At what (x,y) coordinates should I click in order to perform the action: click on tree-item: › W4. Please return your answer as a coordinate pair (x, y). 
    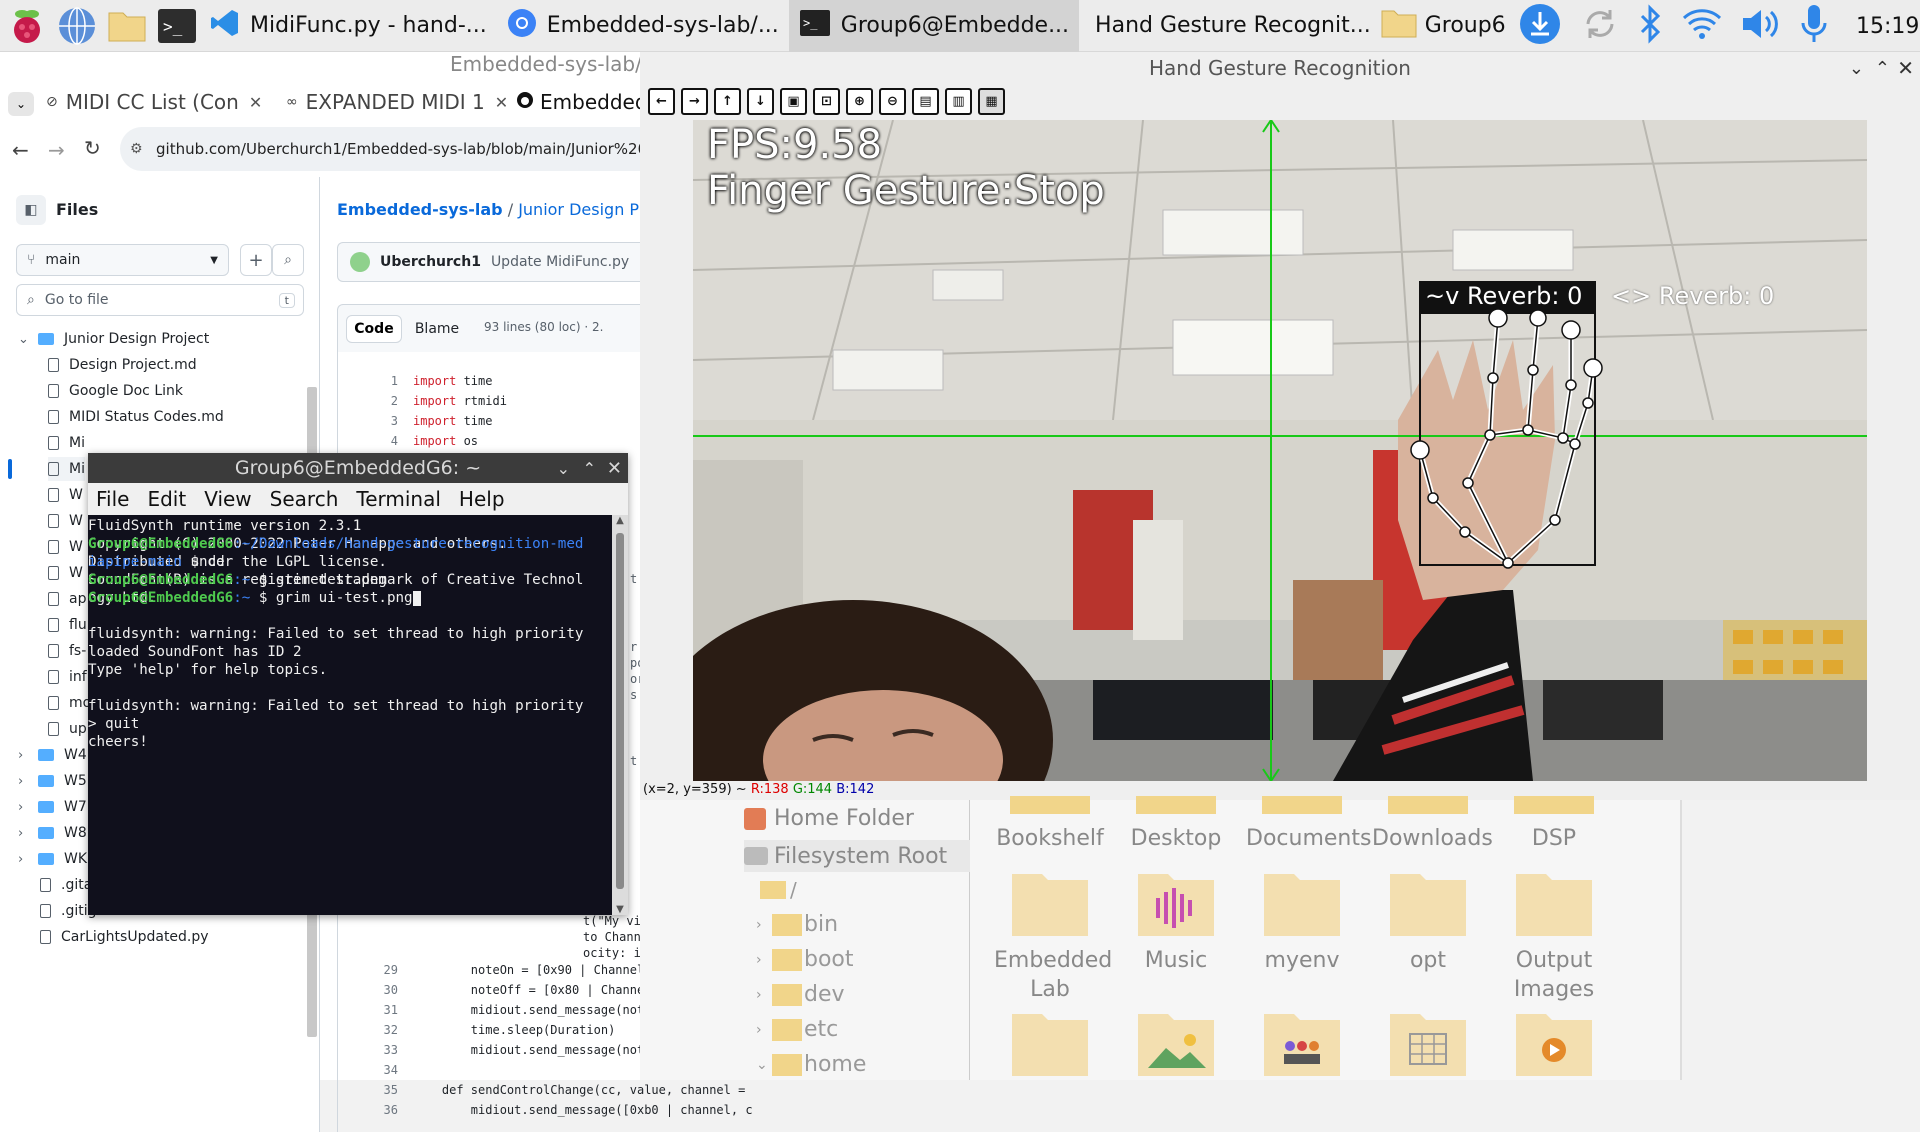
    Looking at the image, I should click on (52, 755).